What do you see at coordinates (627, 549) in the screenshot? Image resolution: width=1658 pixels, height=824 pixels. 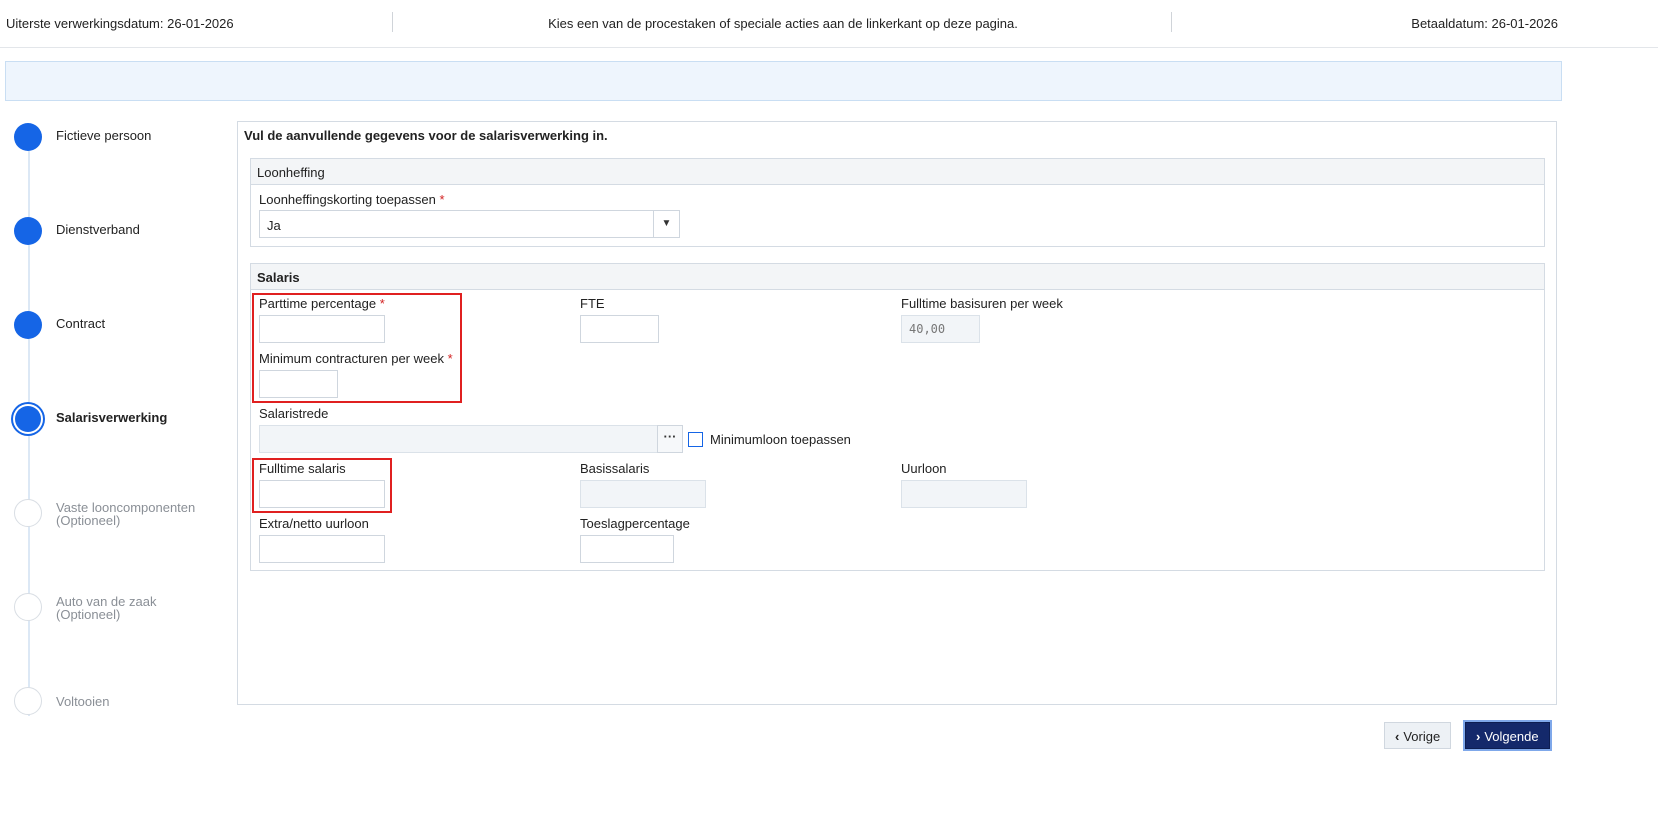 I see `toeslagpercentage-input` at bounding box center [627, 549].